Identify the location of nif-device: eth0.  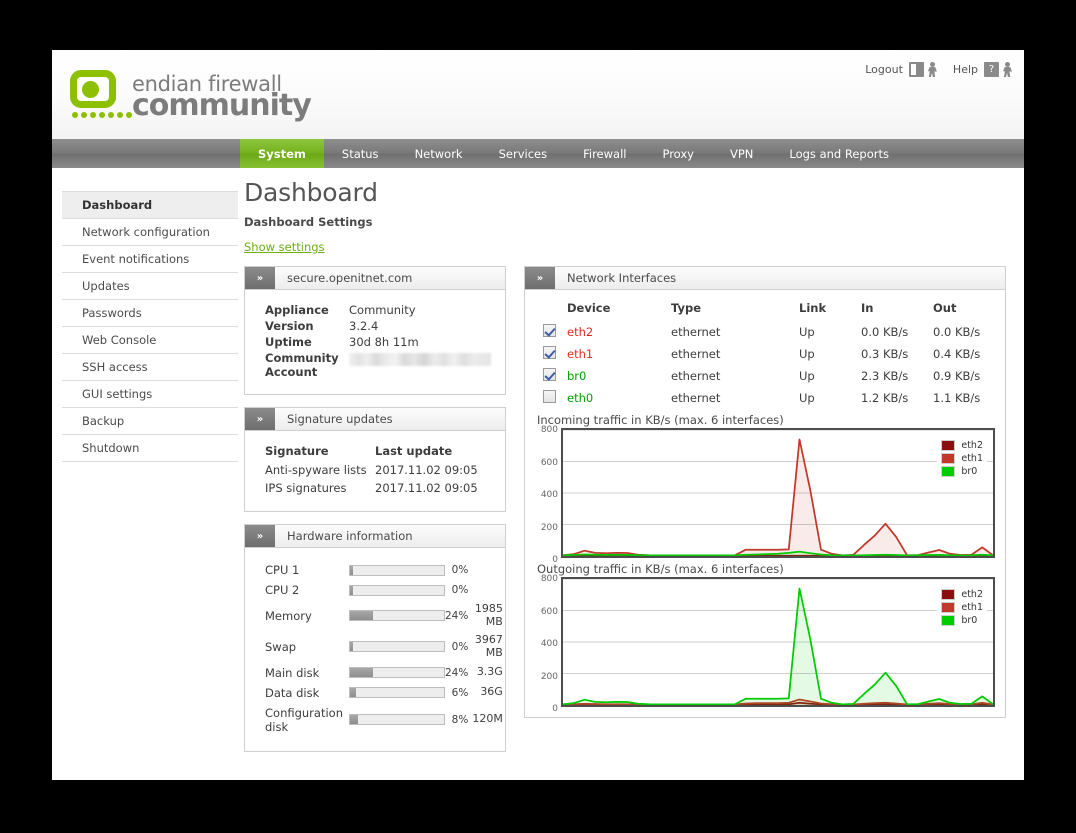
(580, 398).